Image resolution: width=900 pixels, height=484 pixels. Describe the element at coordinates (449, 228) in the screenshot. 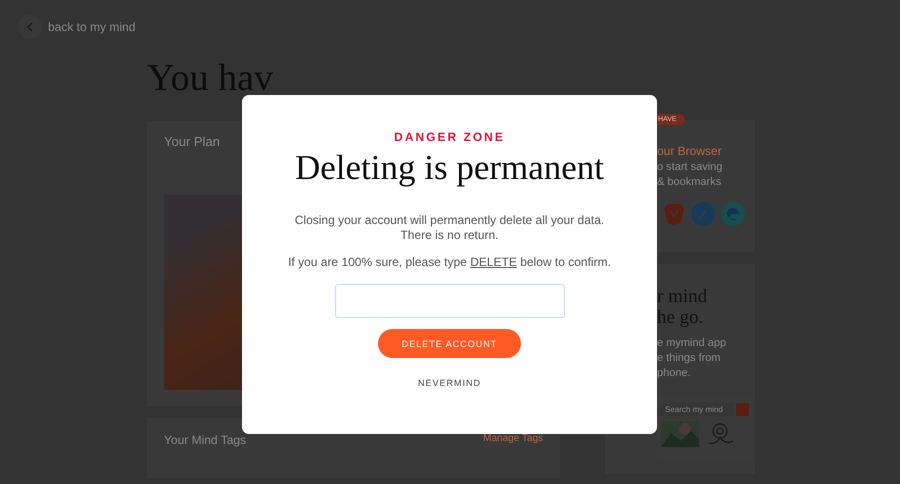

I see `dialog-message: Closing your account will permanently delete all your data. There is no return.` at that location.